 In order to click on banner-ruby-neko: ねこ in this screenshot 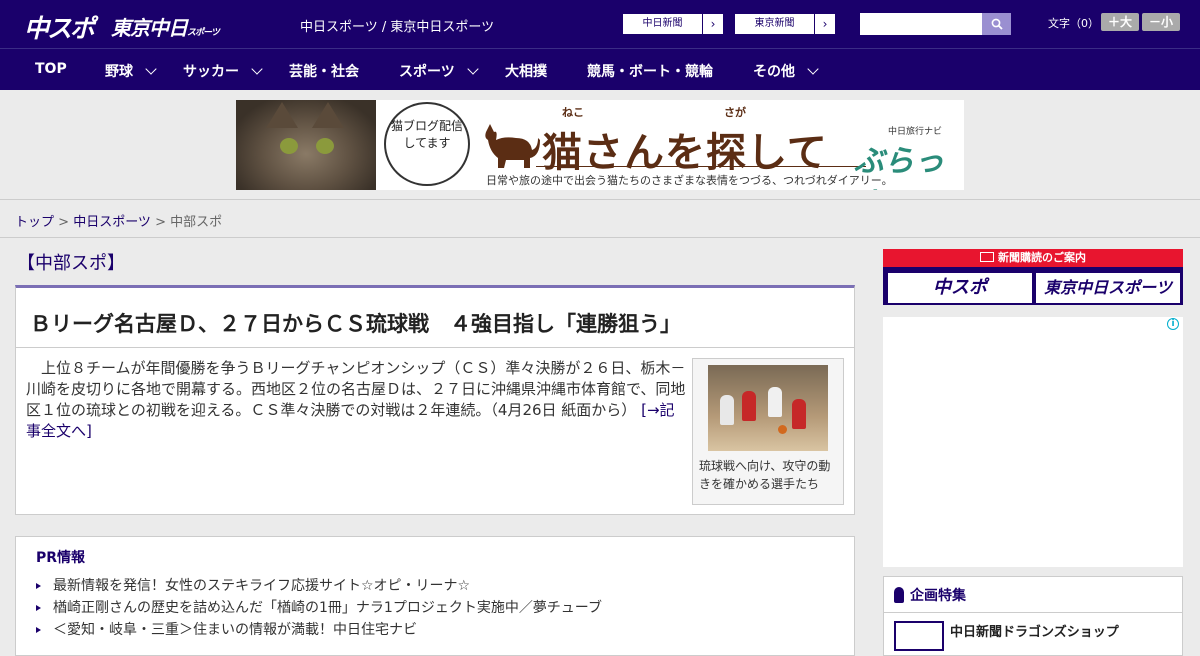, I will do `click(573, 112)`.